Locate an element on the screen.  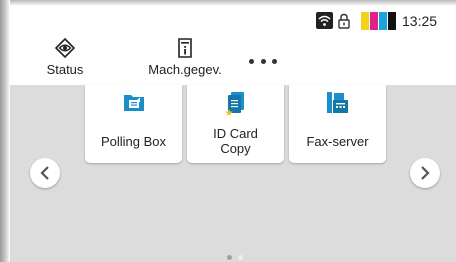
info-document-icon is located at coordinates (185, 48).